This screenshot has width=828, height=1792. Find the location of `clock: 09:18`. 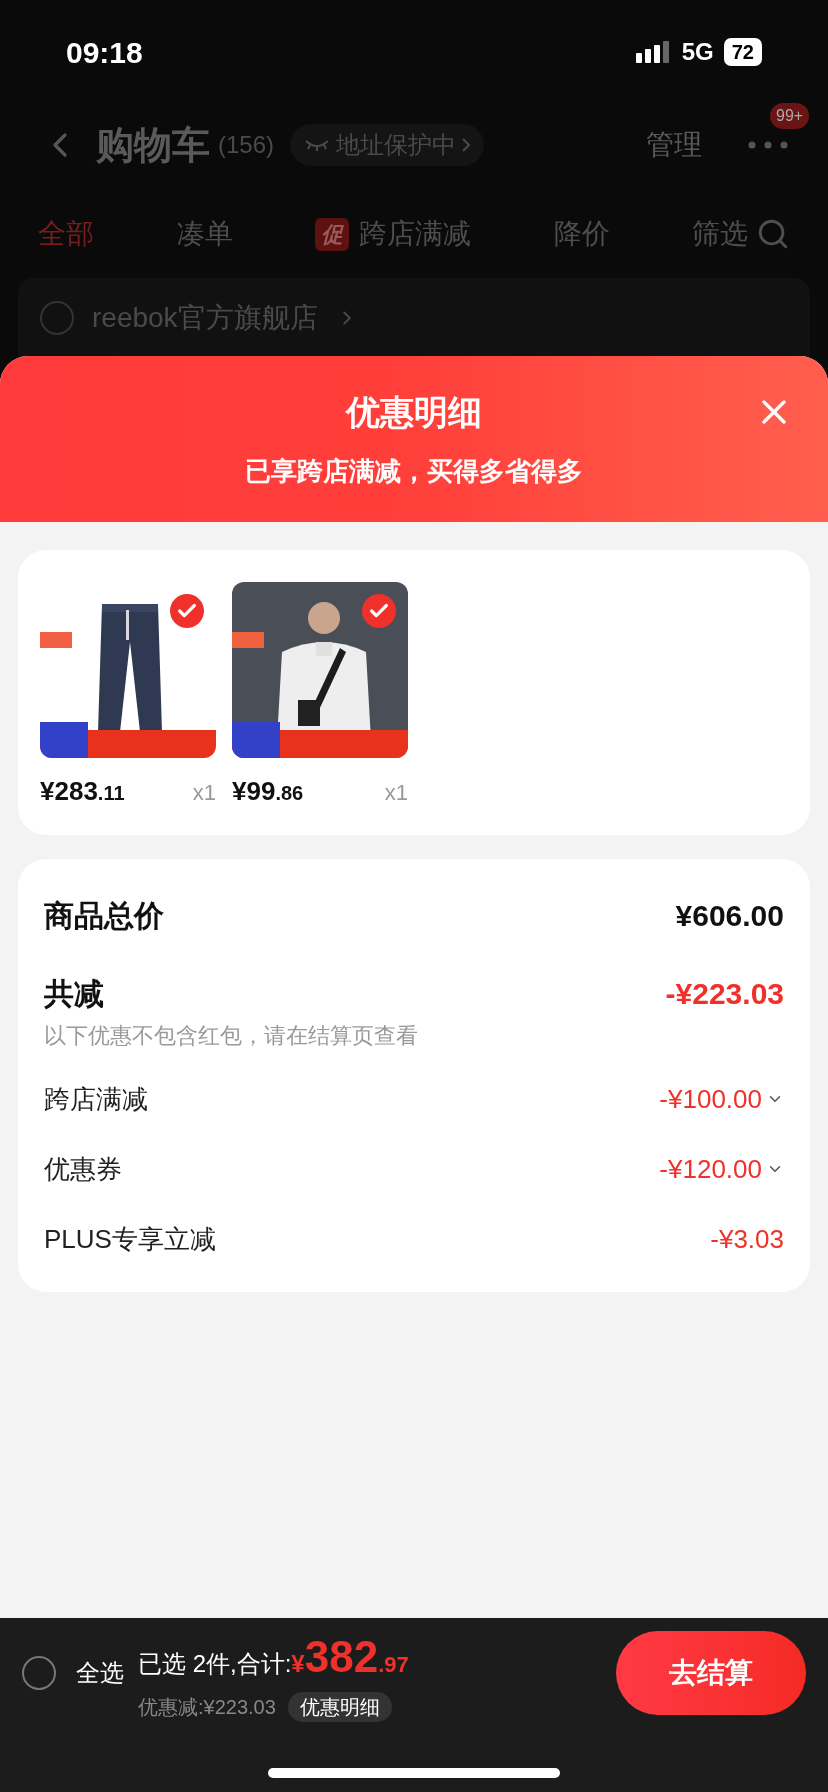

clock: 09:18 is located at coordinates (104, 52).